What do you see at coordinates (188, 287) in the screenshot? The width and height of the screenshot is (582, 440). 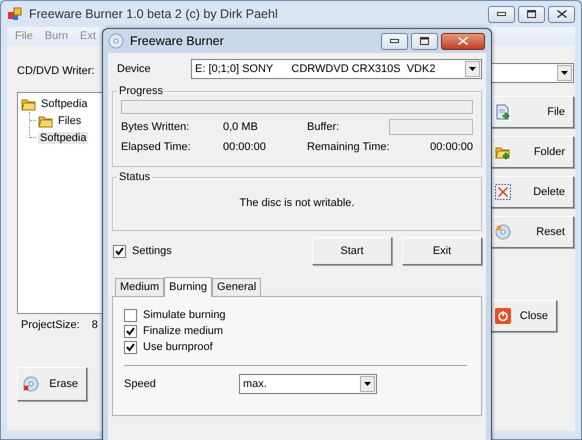 I see `tab: Burning` at bounding box center [188, 287].